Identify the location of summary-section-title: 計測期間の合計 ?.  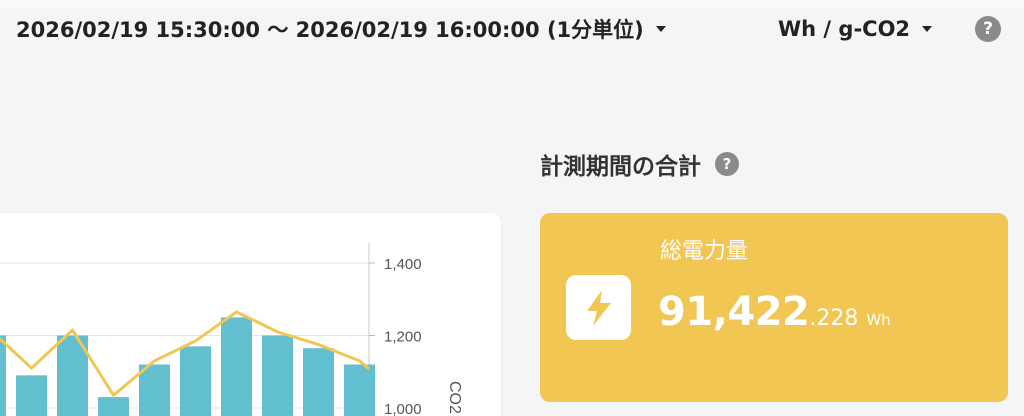
(639, 164).